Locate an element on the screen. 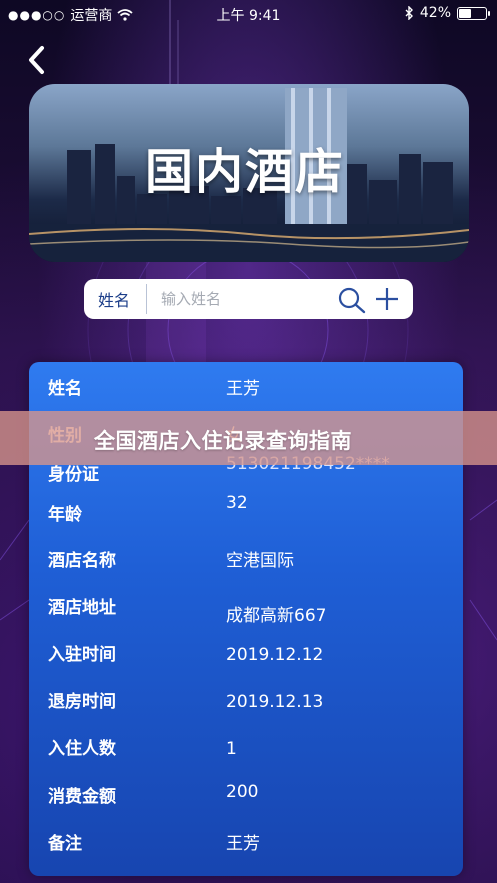  headline-overlay: 全国酒店入住记录查询指南 is located at coordinates (248, 438).